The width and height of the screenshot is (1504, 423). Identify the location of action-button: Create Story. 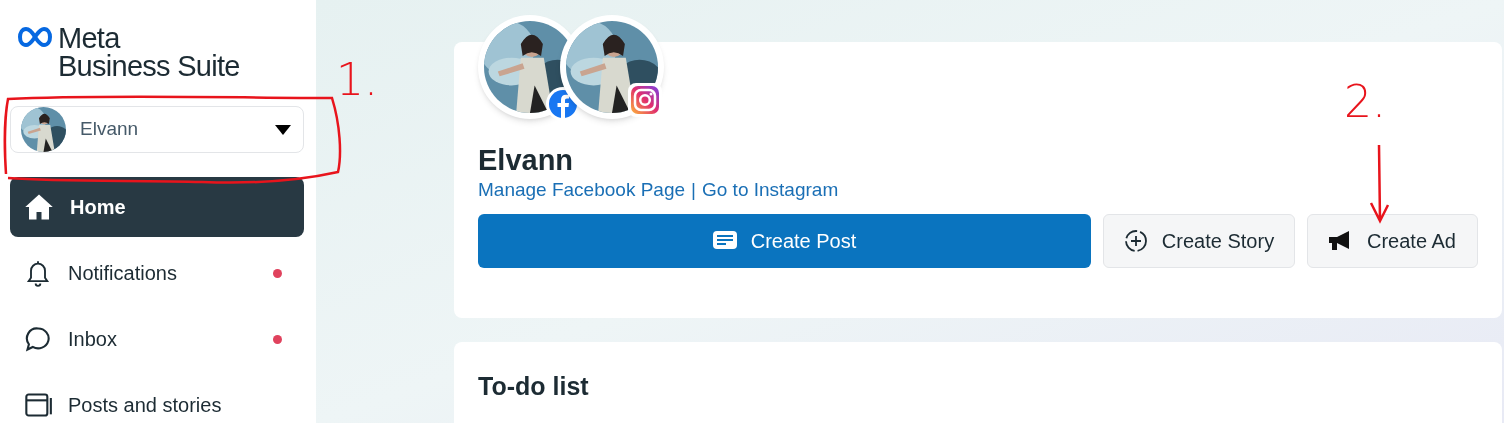
(1199, 241).